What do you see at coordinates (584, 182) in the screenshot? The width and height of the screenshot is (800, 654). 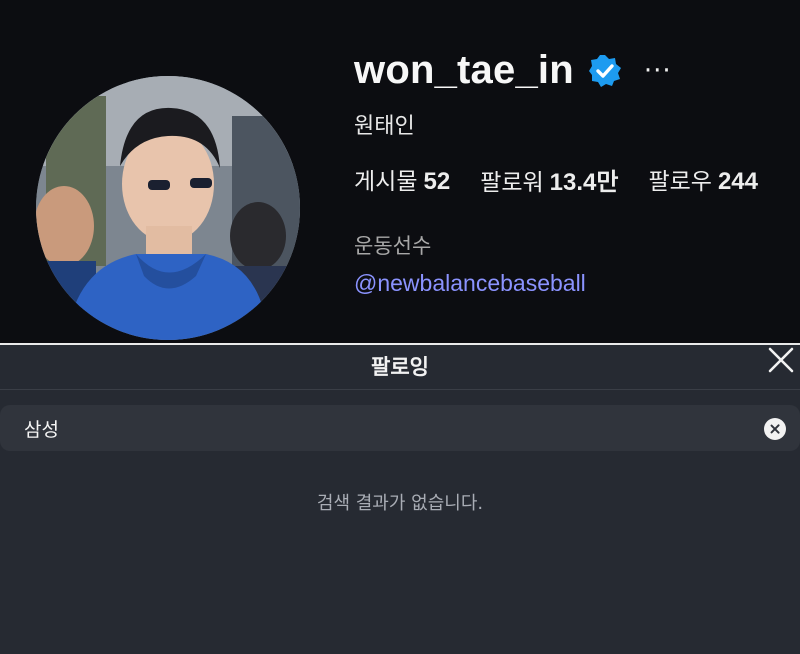 I see `stat-followers-value: 13.4만` at bounding box center [584, 182].